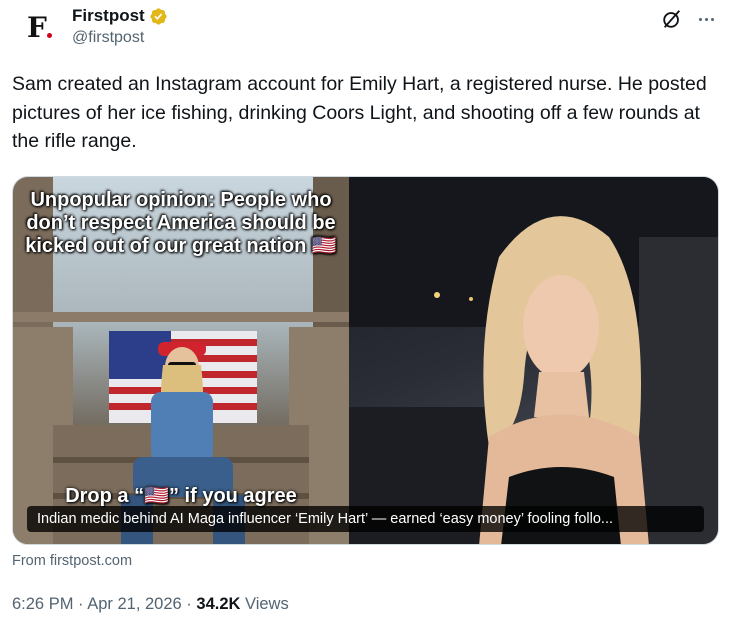 This screenshot has width=729, height=617. I want to click on verified-badge-icon, so click(158, 16).